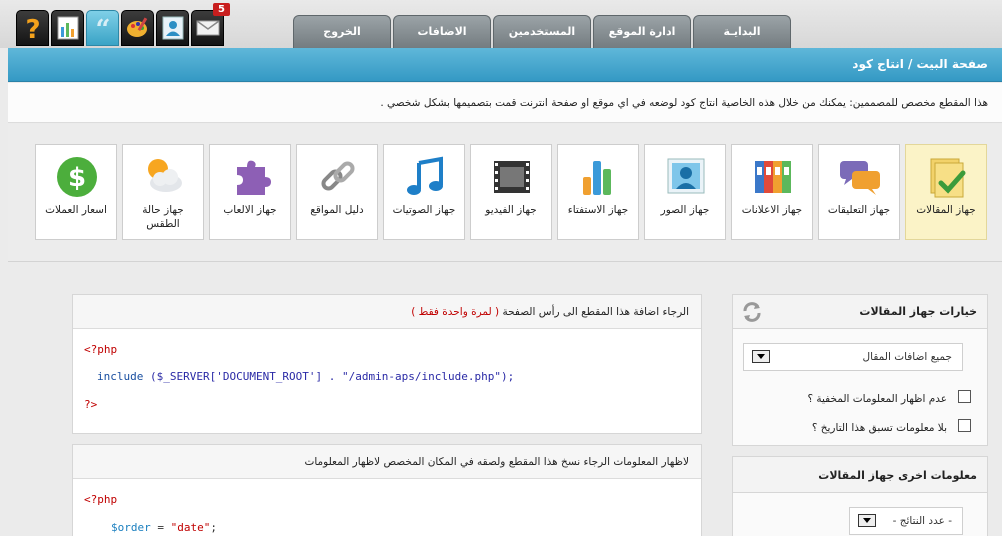 The width and height of the screenshot is (1002, 536). I want to click on device-label: جهاز الاعلانات, so click(772, 210).